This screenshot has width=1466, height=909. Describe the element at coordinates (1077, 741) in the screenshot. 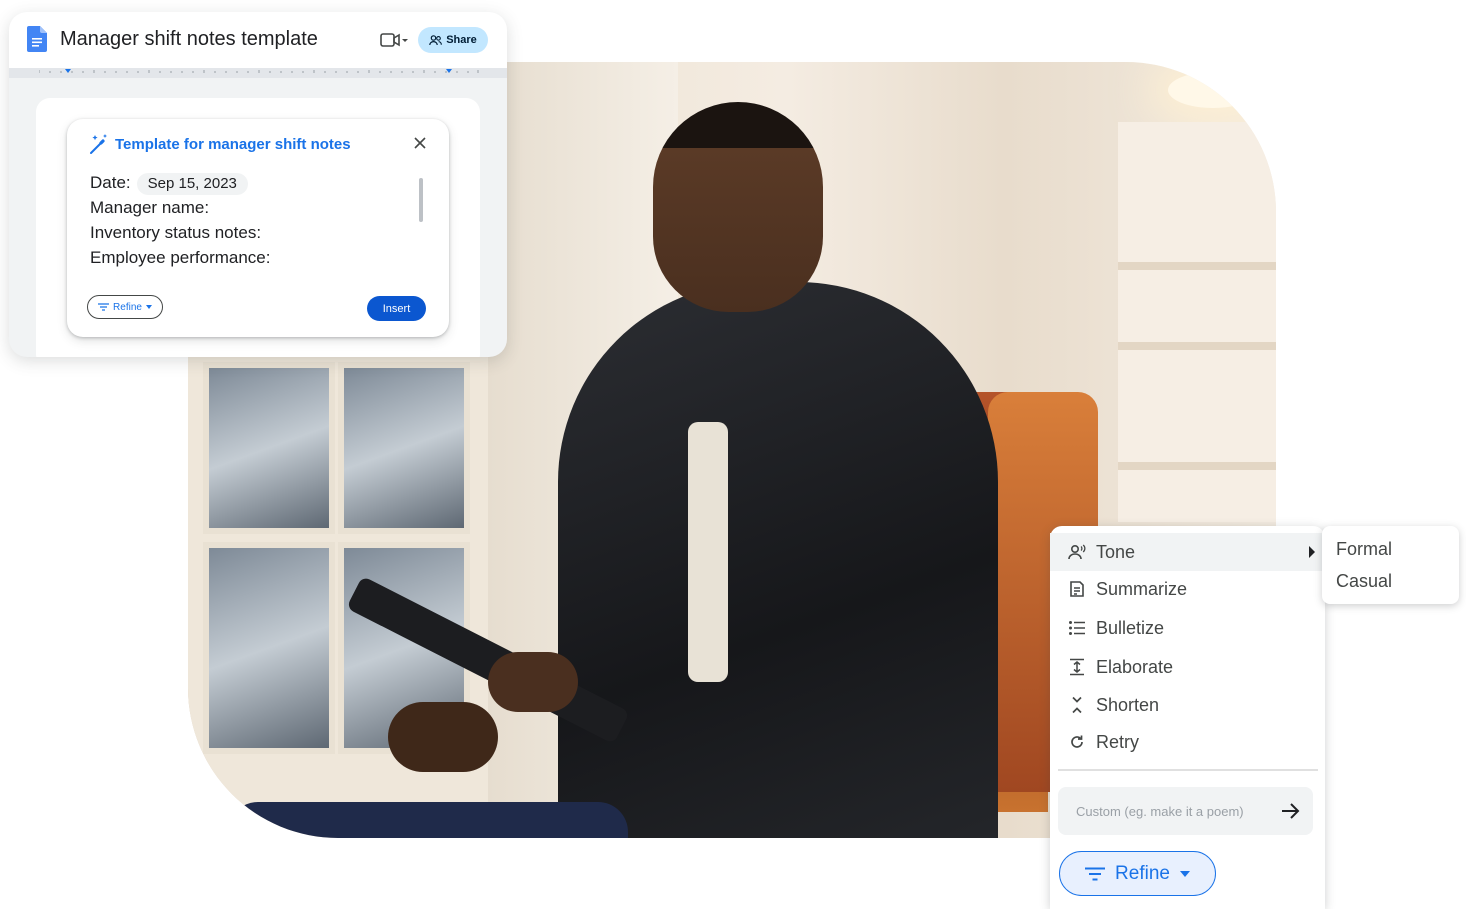

I see `refresh-icon` at that location.